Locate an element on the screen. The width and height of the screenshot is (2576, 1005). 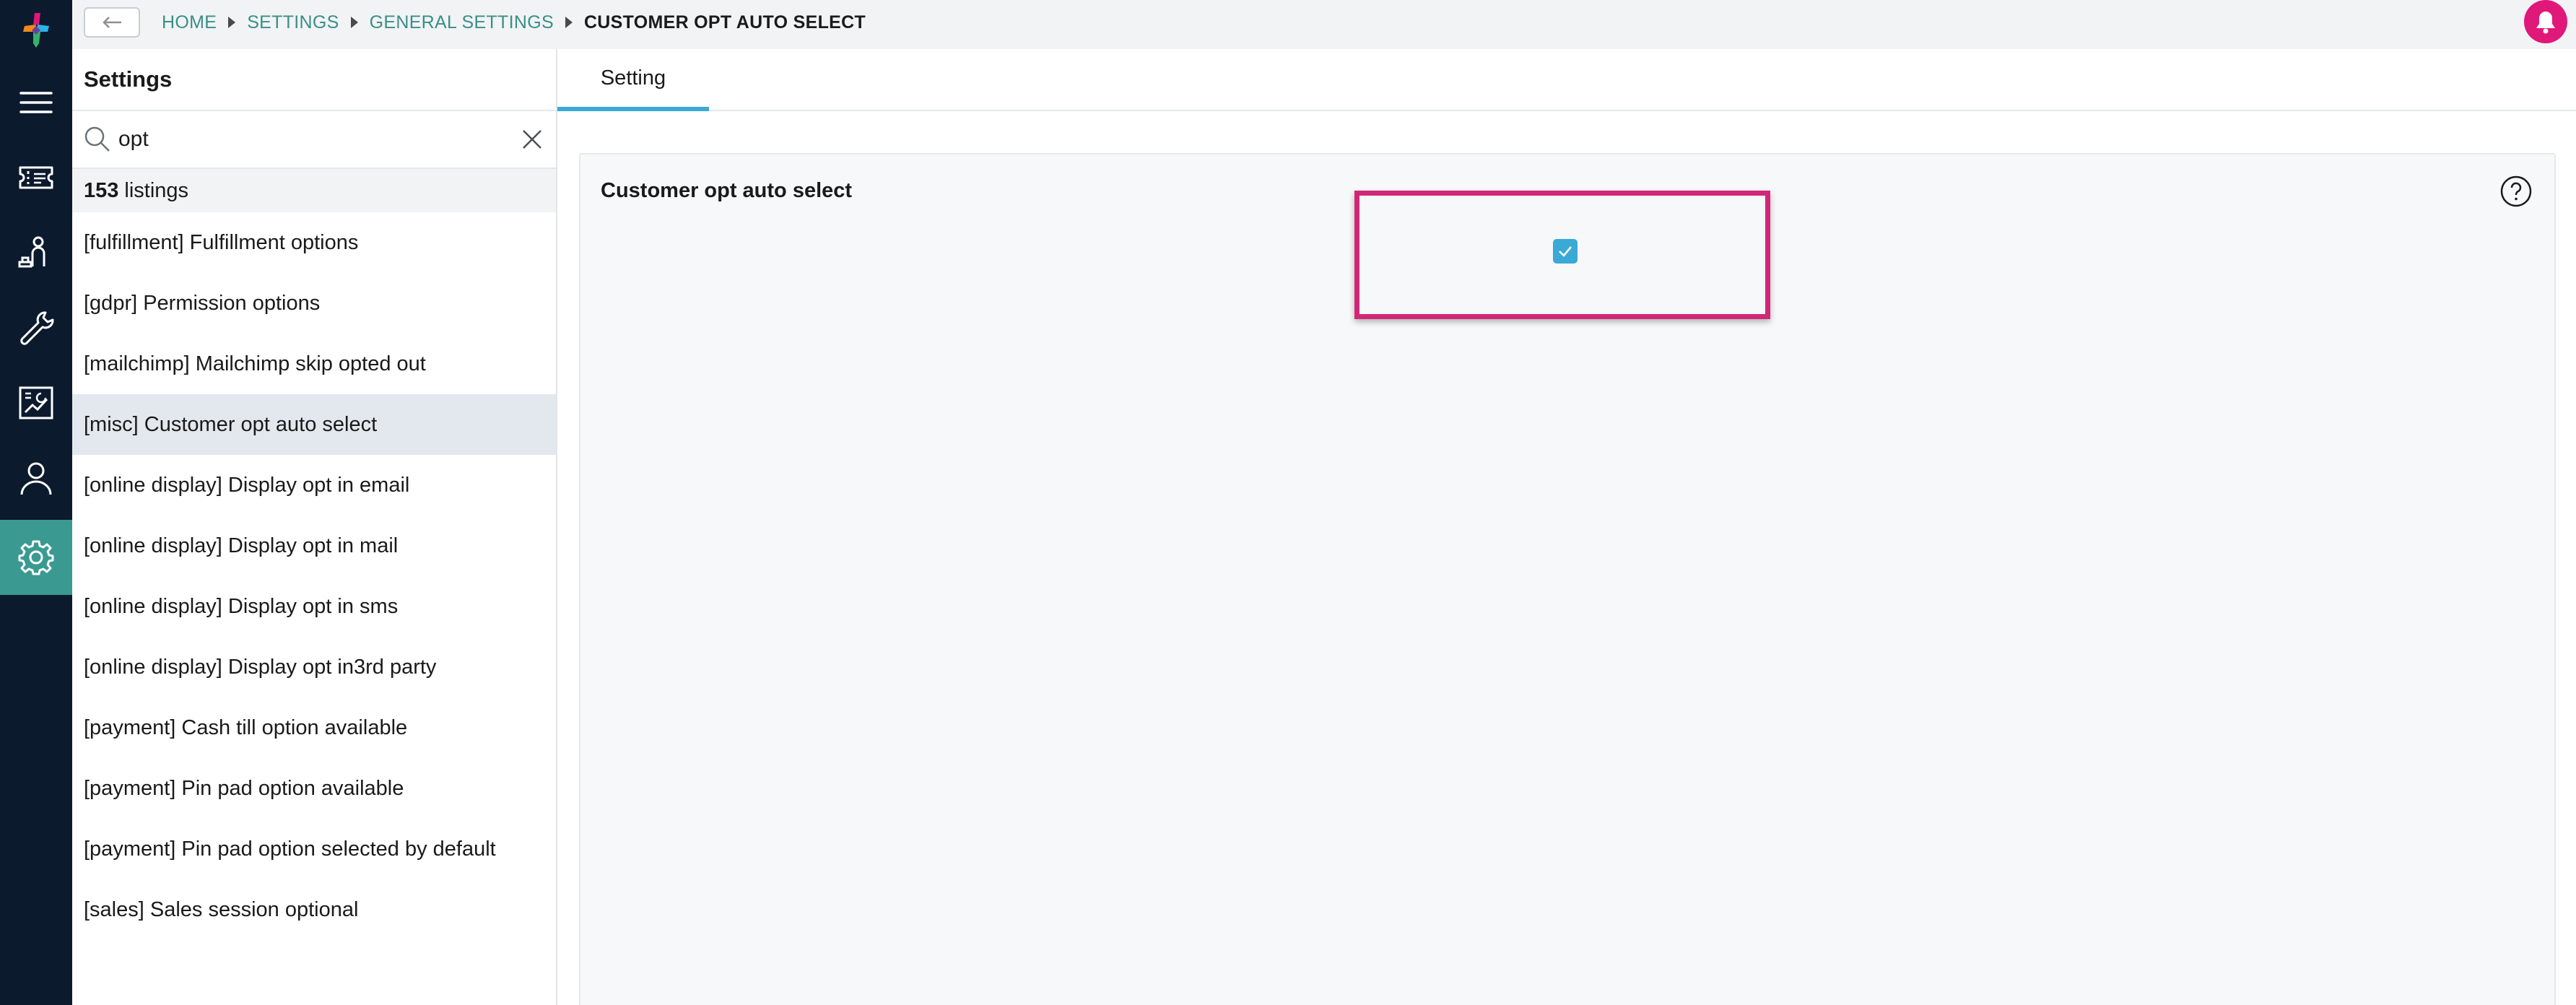
sidebar-title: Settings is located at coordinates (128, 79).